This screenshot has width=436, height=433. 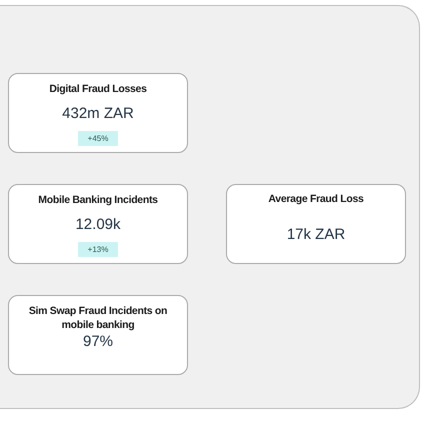 I want to click on kpi-title: Mobile Banking Incidents, so click(x=98, y=200).